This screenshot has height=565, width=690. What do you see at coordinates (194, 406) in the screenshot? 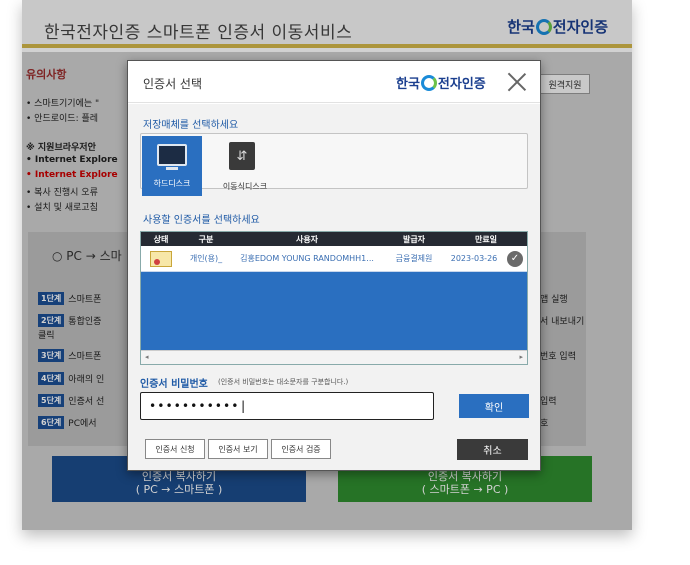
I see `password-value: •••••••••••` at bounding box center [194, 406].